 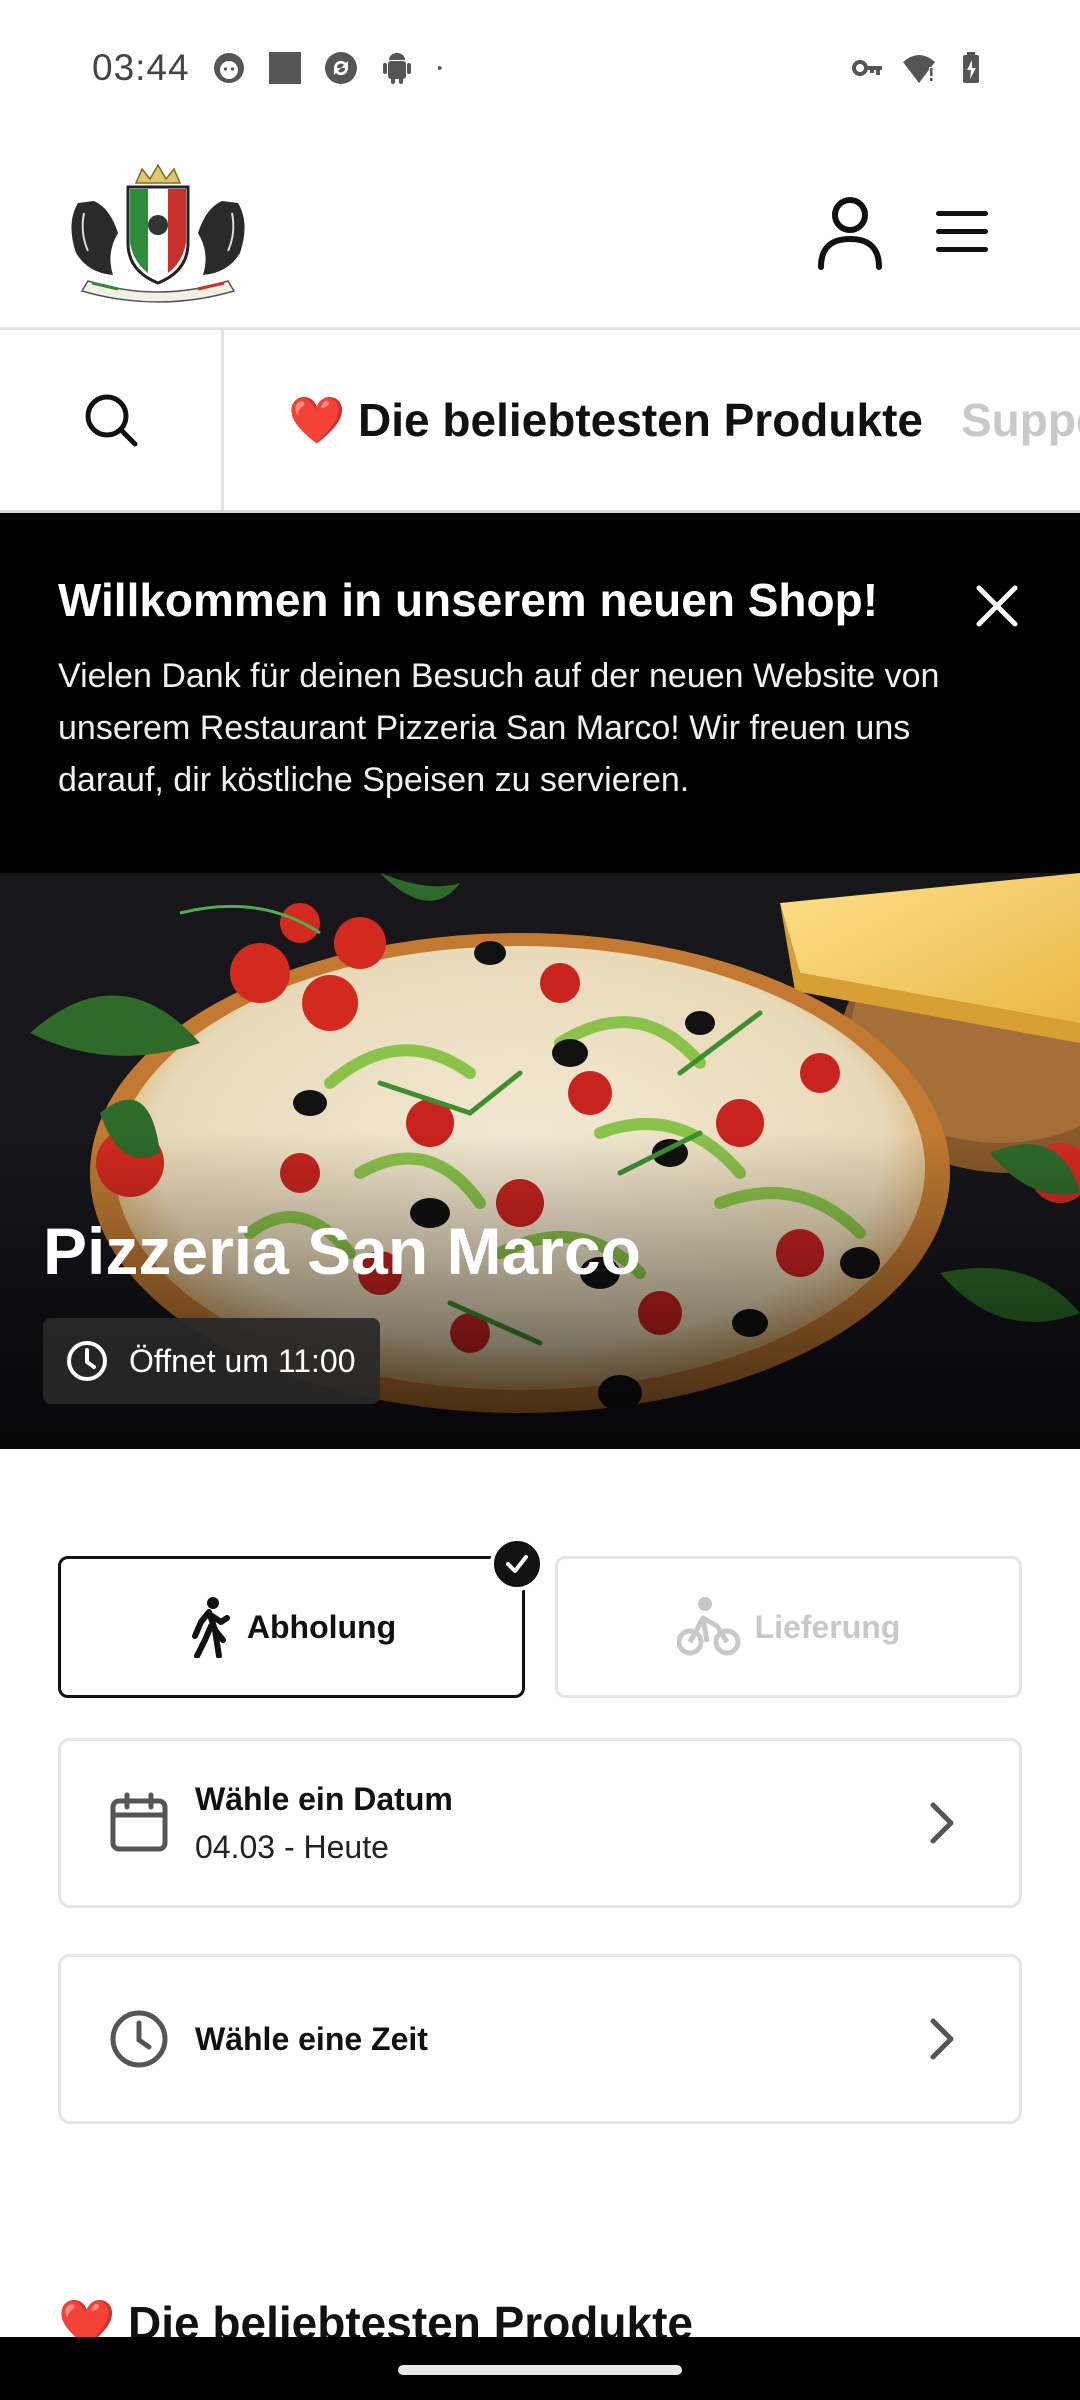 I want to click on category-search-button, so click(x=112, y=420).